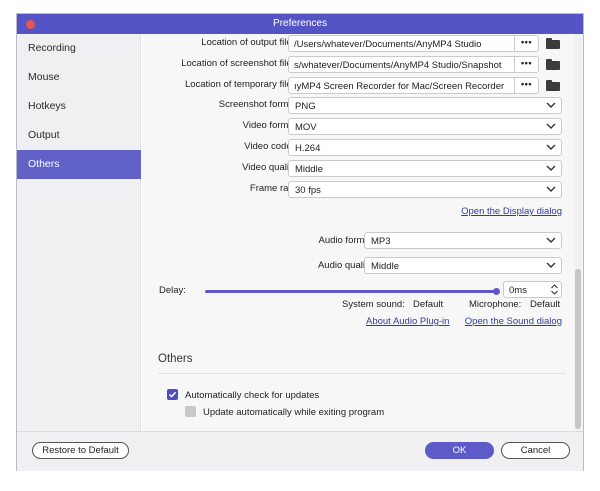 The image size is (600, 491). Describe the element at coordinates (518, 290) in the screenshot. I see `delay-value: 0ms` at that location.